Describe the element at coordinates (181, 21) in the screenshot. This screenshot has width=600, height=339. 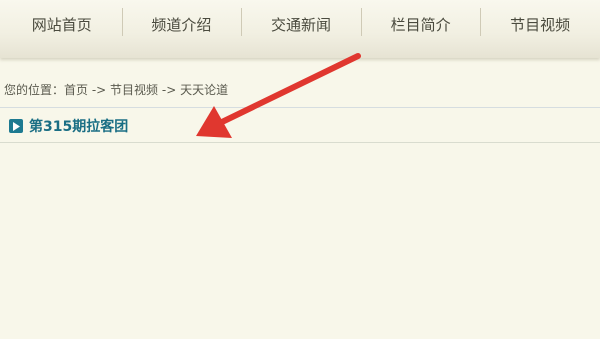
I see `nav-item-channel-intro: 频道介绍` at that location.